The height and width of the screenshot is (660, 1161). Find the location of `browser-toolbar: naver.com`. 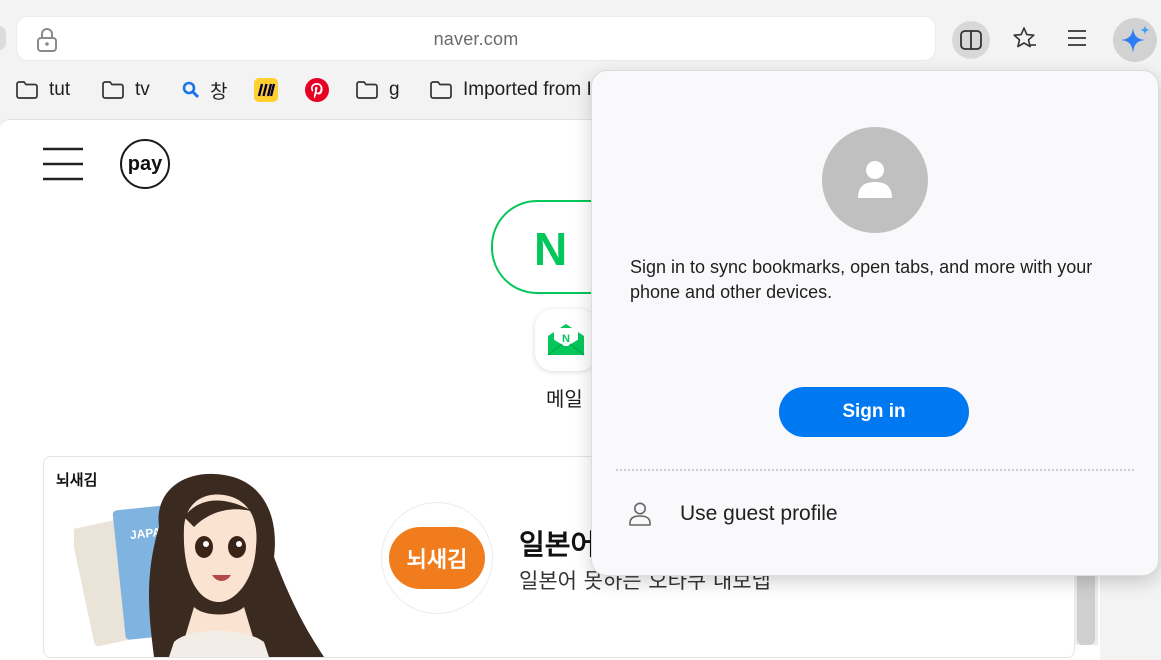

browser-toolbar: naver.com is located at coordinates (580, 35).